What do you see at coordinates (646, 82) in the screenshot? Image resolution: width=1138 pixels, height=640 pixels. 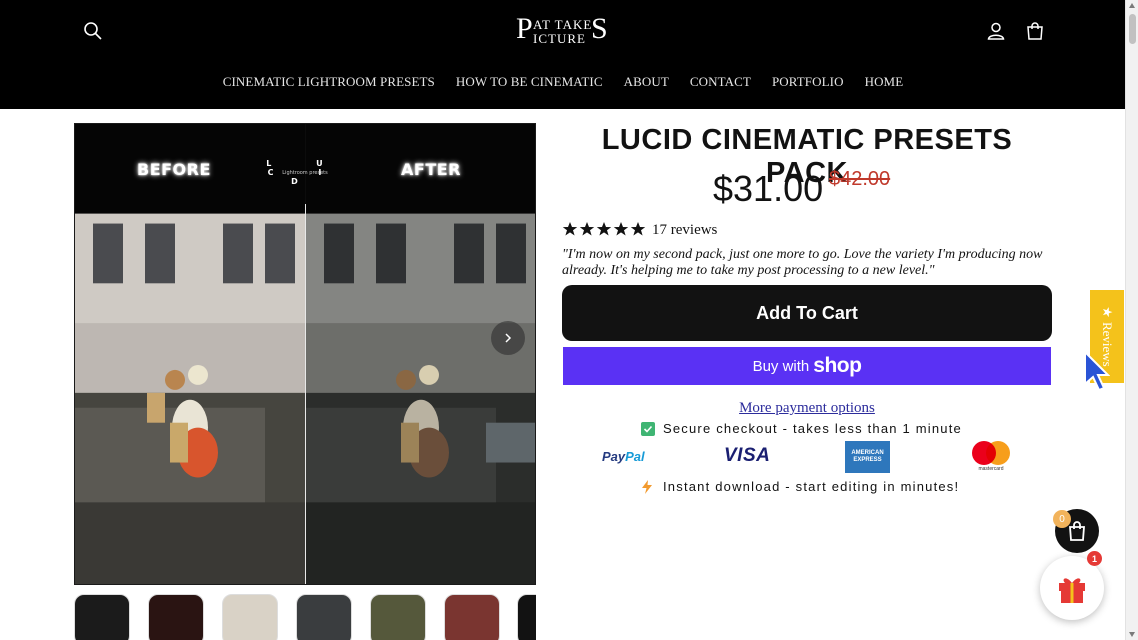 I see `nav-item-about: ABOUT` at bounding box center [646, 82].